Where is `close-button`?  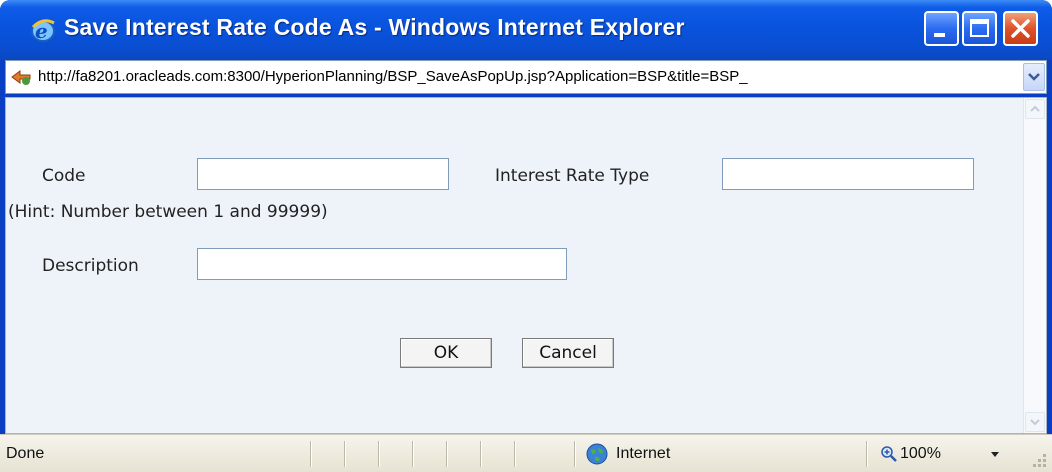 close-button is located at coordinates (1020, 28).